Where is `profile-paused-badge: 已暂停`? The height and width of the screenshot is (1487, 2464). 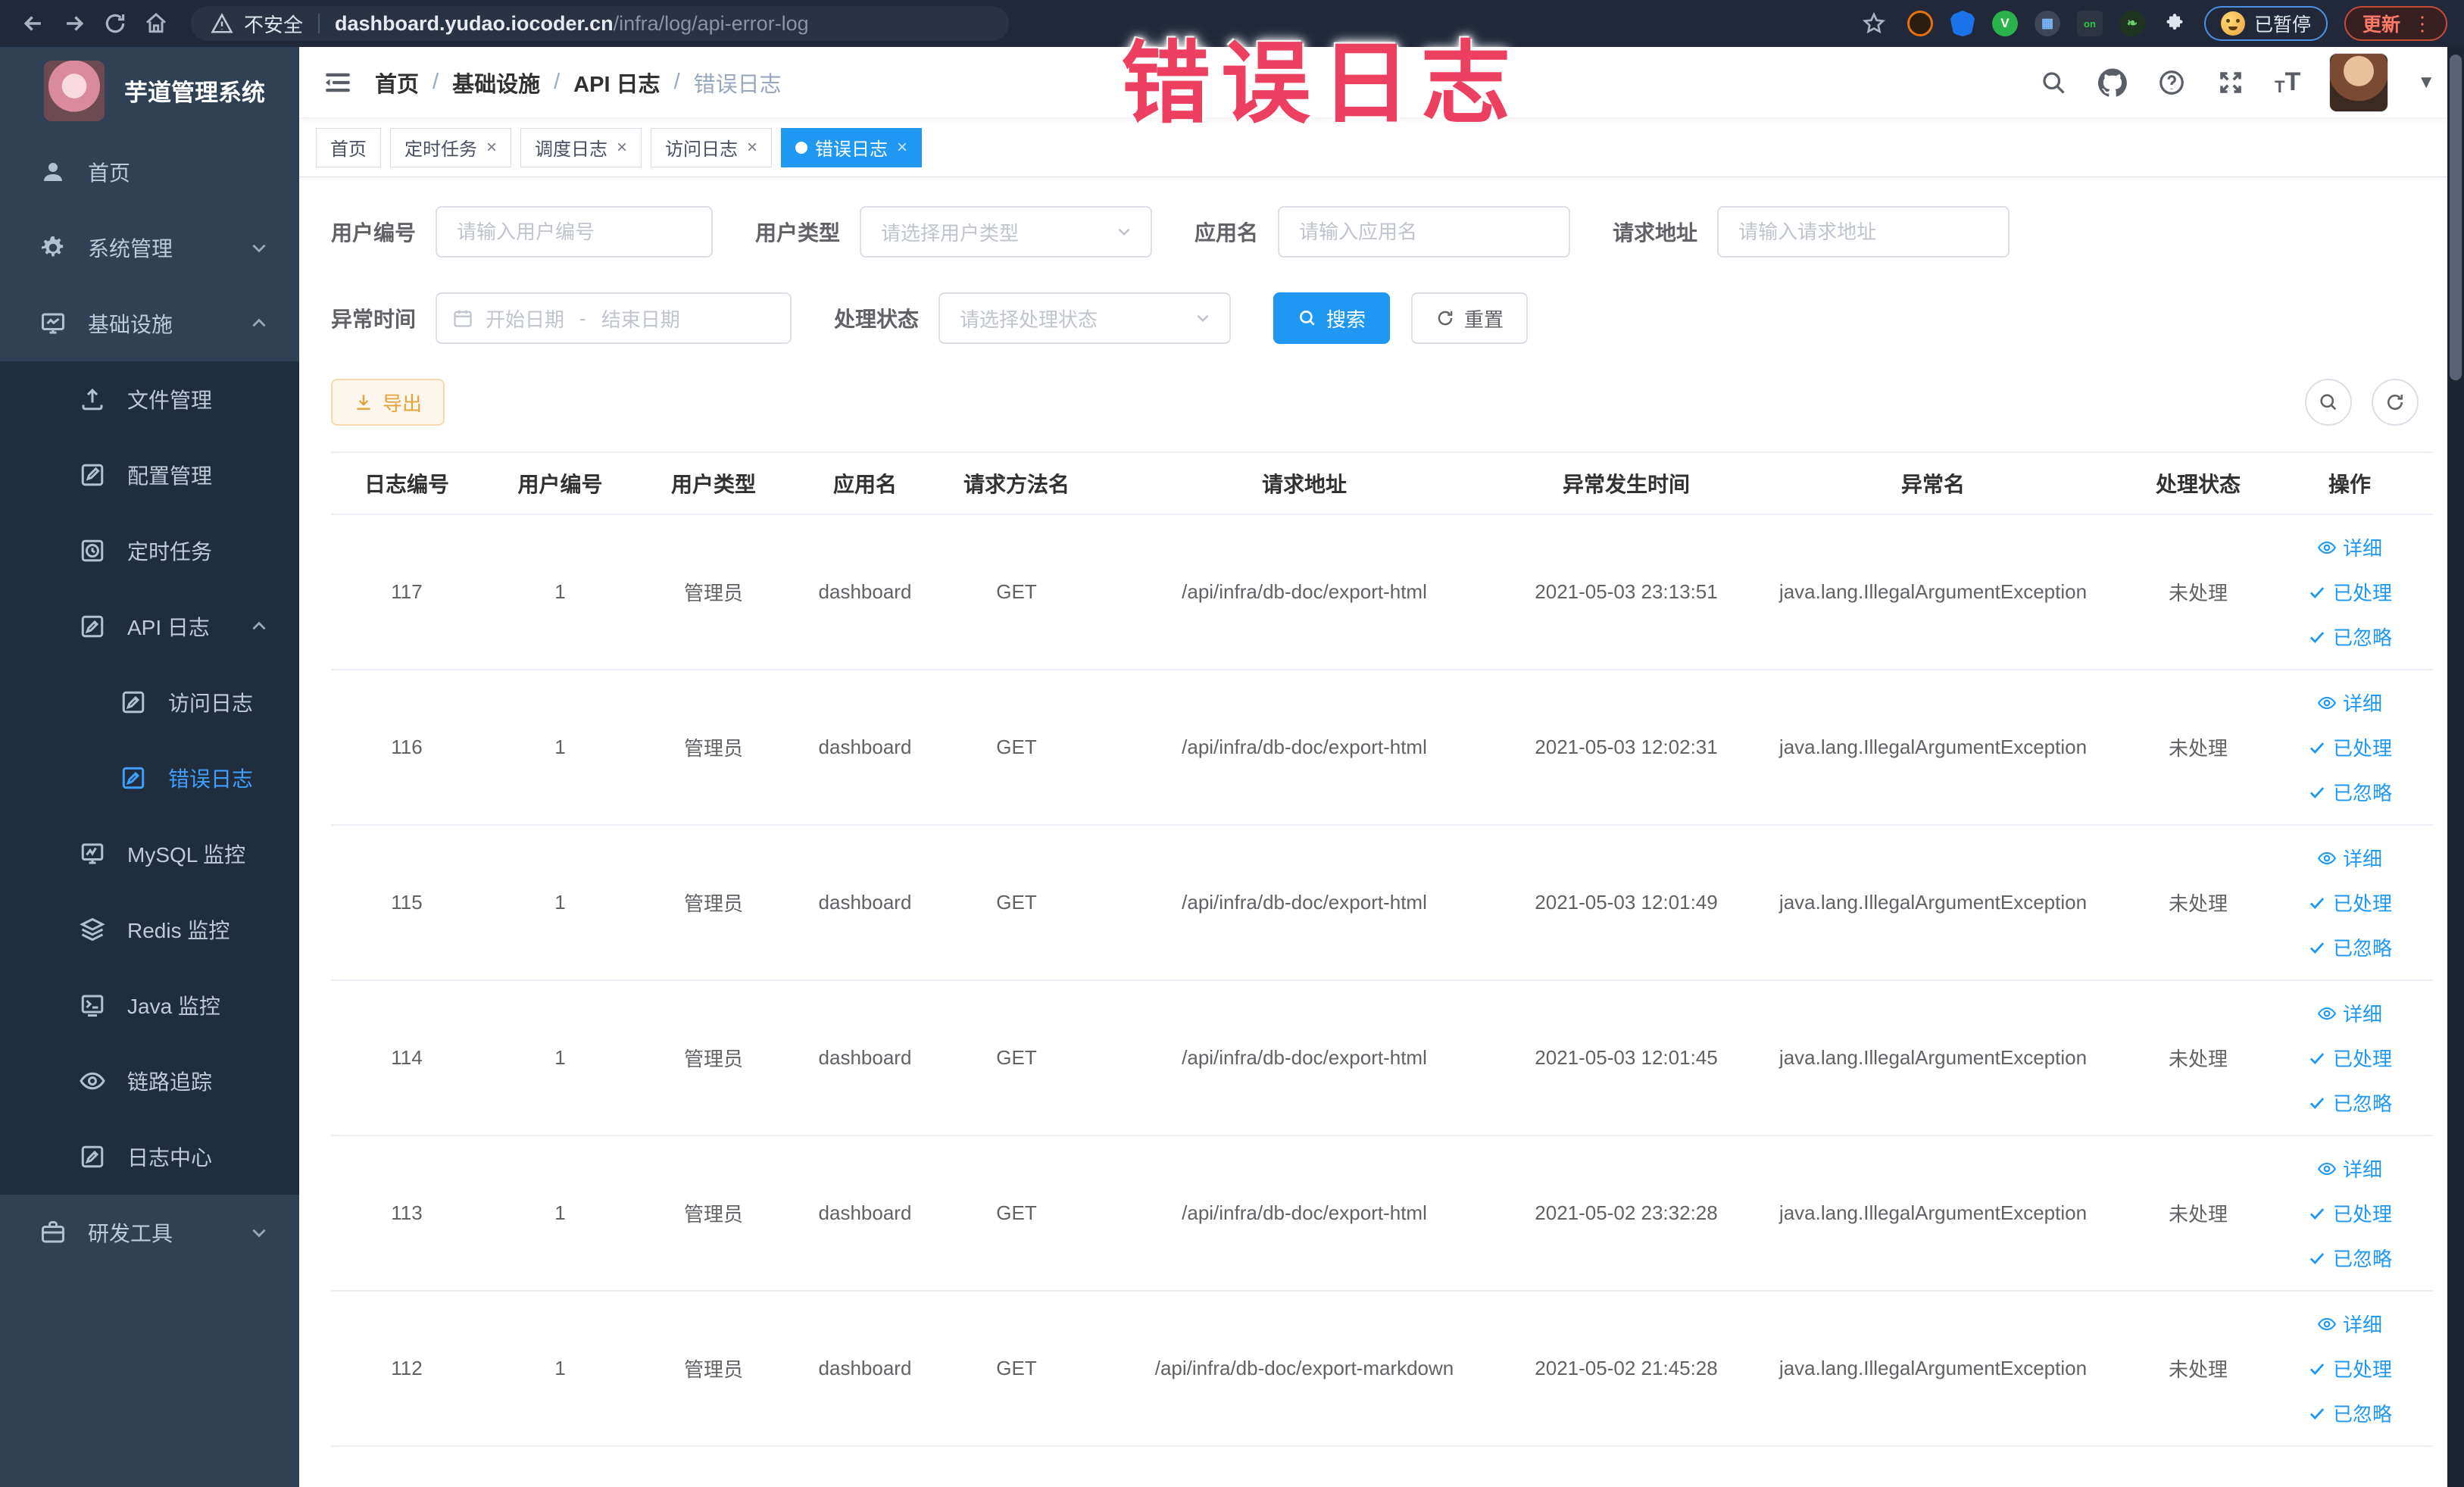 profile-paused-badge: 已暂停 is located at coordinates (2265, 23).